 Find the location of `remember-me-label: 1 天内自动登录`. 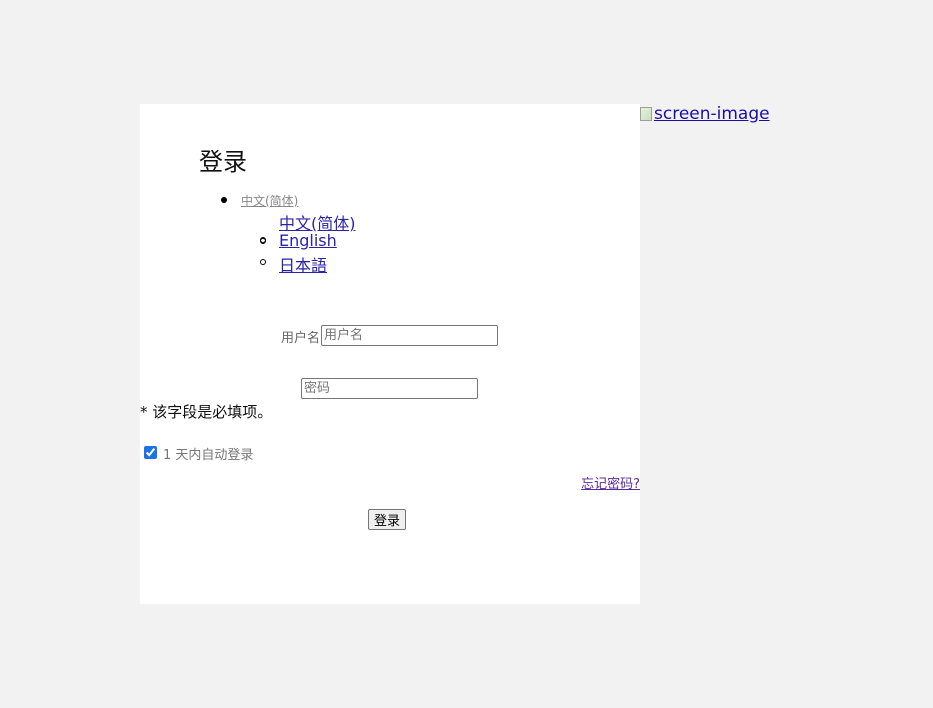

remember-me-label: 1 天内自动登录 is located at coordinates (208, 455).